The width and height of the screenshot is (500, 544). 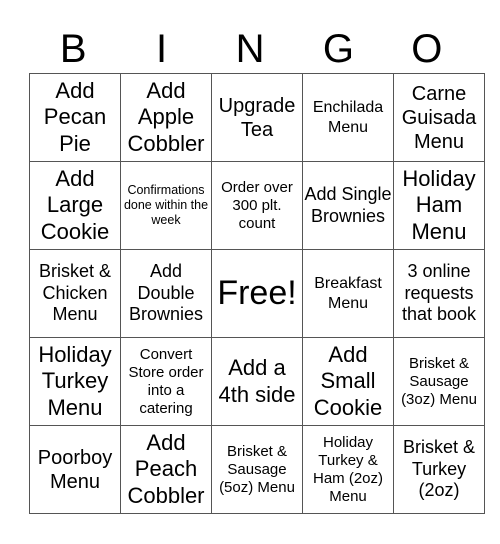 I want to click on bingo-cell: Poorboy Menu, so click(x=75, y=469).